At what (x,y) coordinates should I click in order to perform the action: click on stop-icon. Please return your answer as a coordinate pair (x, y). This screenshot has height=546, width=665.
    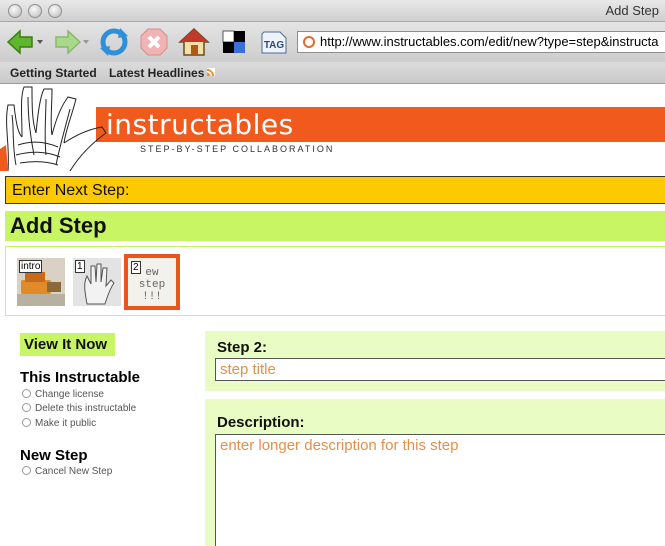
    Looking at the image, I should click on (154, 42).